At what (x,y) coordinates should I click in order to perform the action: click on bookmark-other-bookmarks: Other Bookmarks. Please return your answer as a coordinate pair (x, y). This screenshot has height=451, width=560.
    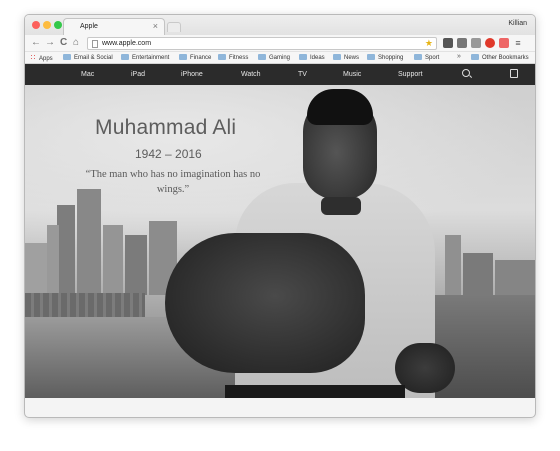
    Looking at the image, I should click on (500, 58).